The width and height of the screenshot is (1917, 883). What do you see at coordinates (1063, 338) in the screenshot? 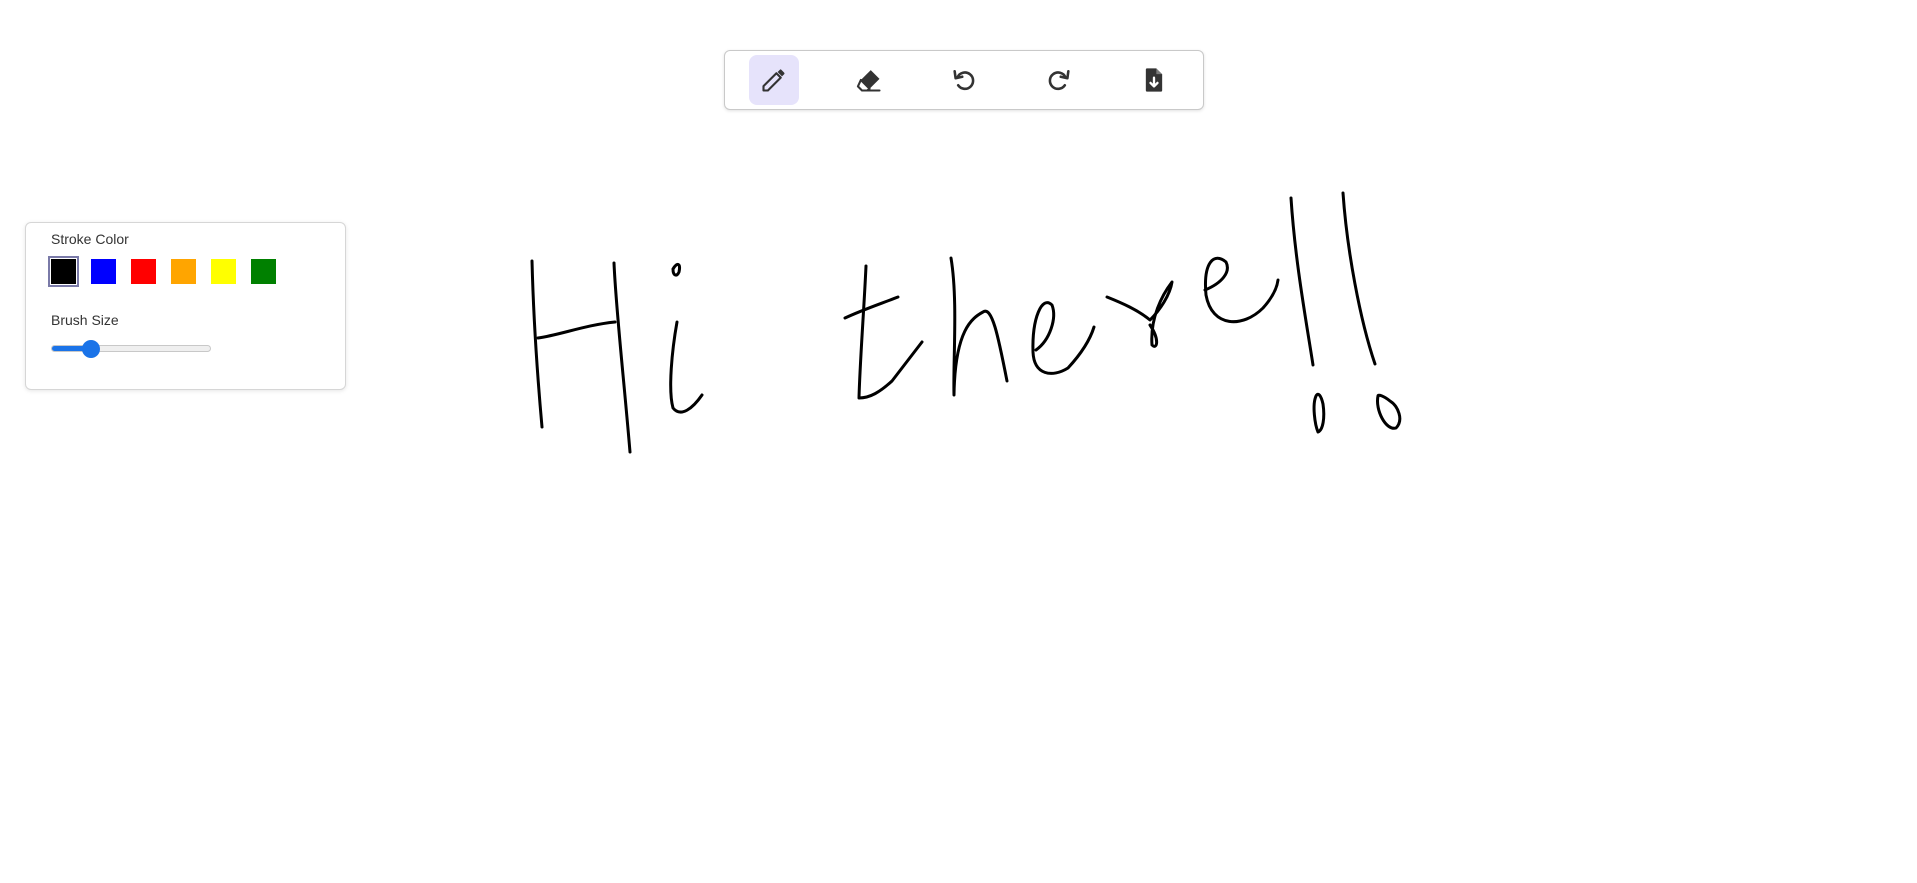
I see `stroke-e1` at bounding box center [1063, 338].